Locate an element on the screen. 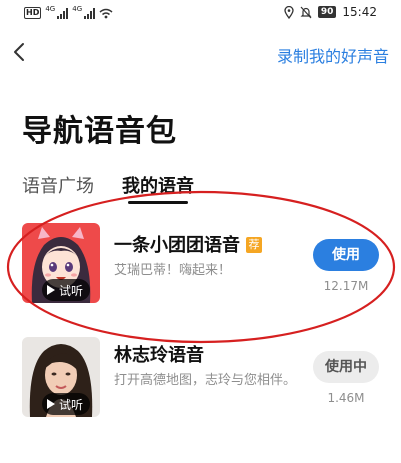 The width and height of the screenshot is (401, 463). voice-name: 林志玲语音 is located at coordinates (159, 355).